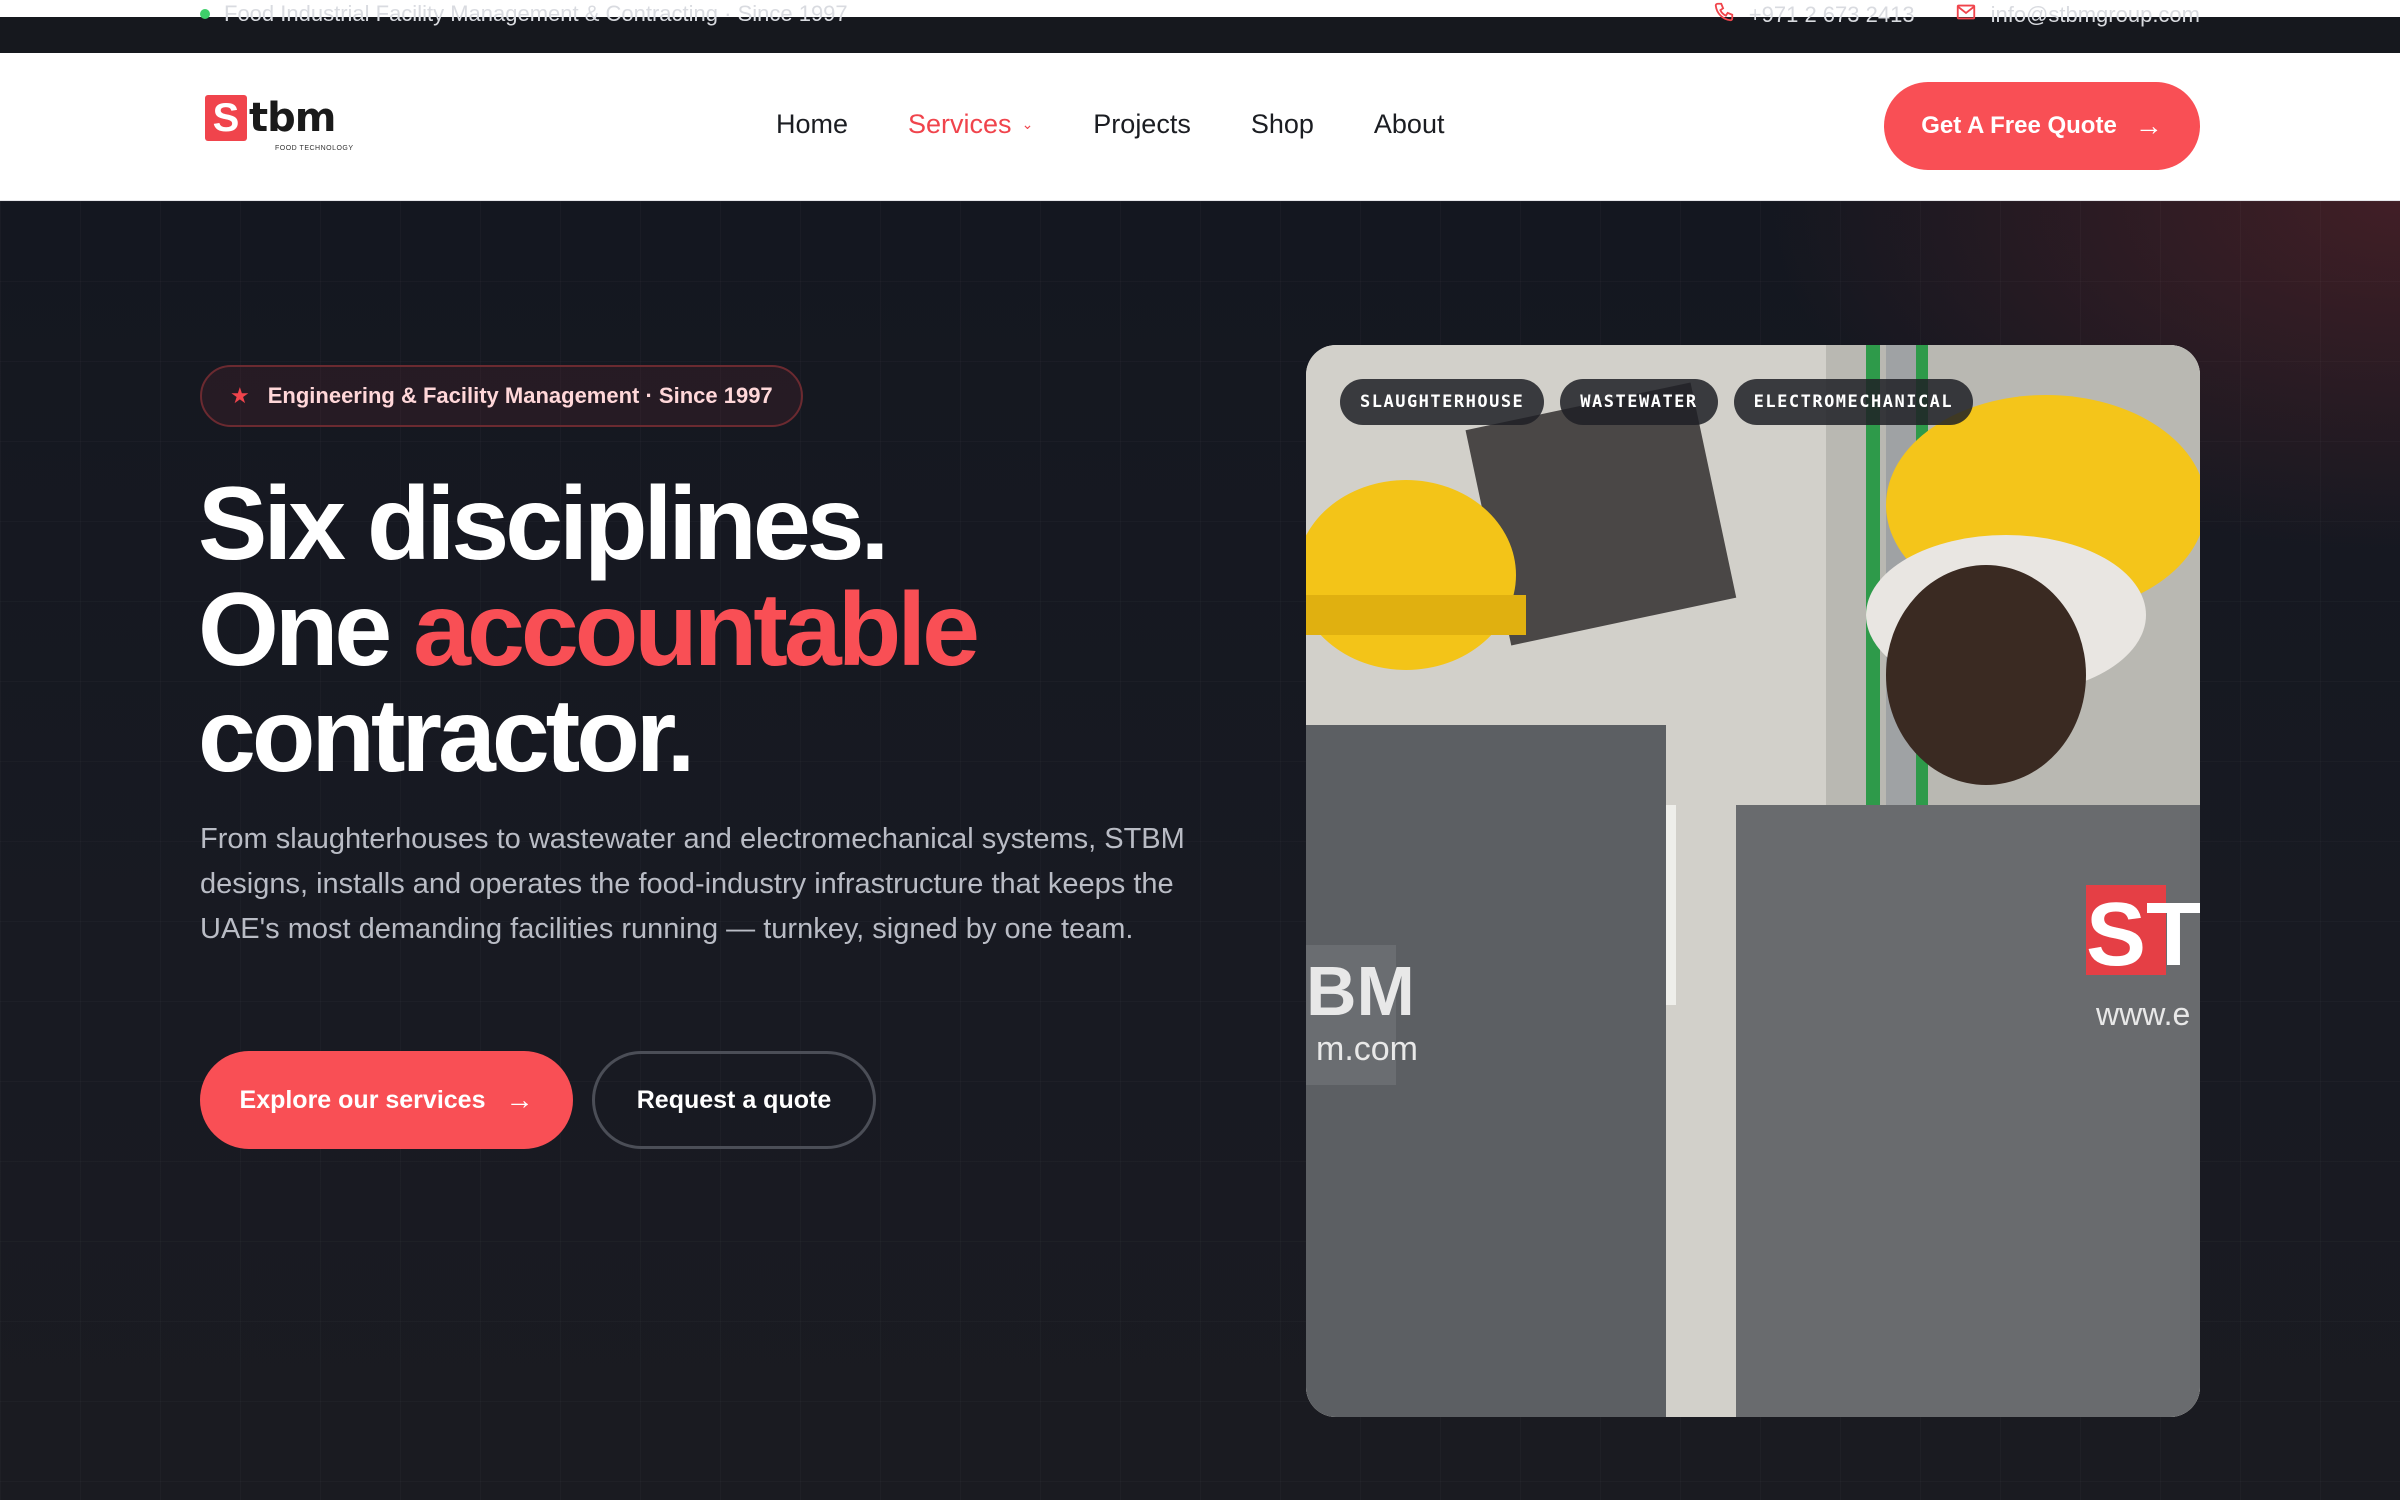 The image size is (2400, 1500). I want to click on star-icon: ★, so click(240, 395).